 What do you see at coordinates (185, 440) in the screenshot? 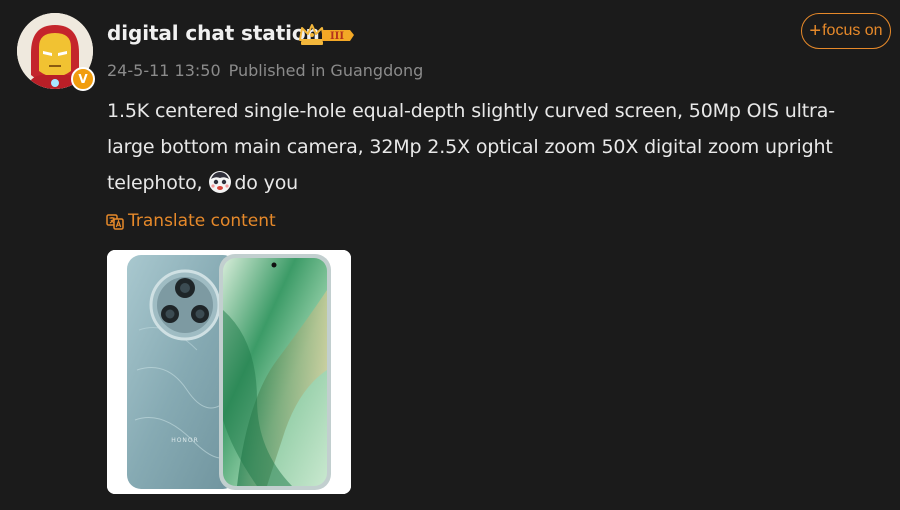
I see `svg-text: HONOR` at bounding box center [185, 440].